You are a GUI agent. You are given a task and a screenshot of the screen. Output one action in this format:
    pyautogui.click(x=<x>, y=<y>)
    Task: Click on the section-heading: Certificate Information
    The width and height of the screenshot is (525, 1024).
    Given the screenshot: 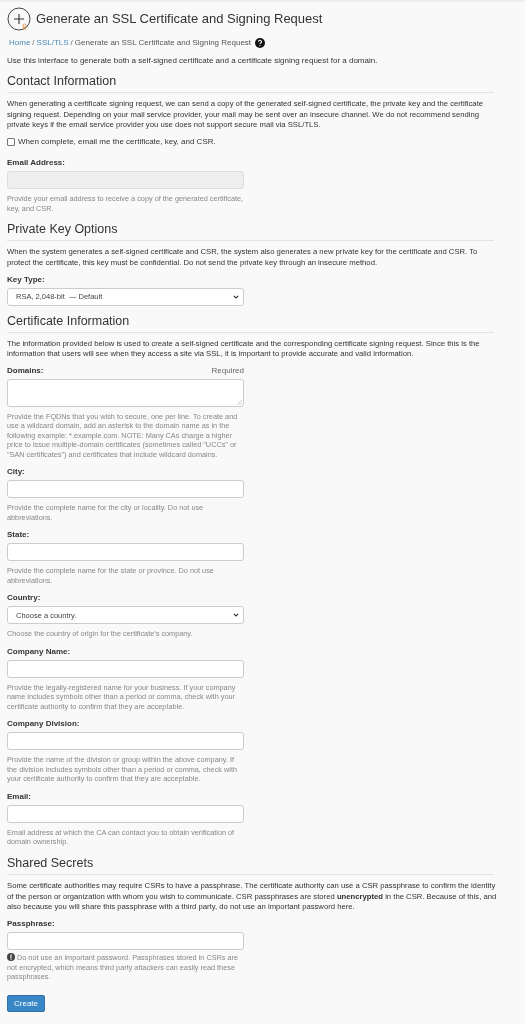 What is the action you would take?
    pyautogui.click(x=250, y=322)
    